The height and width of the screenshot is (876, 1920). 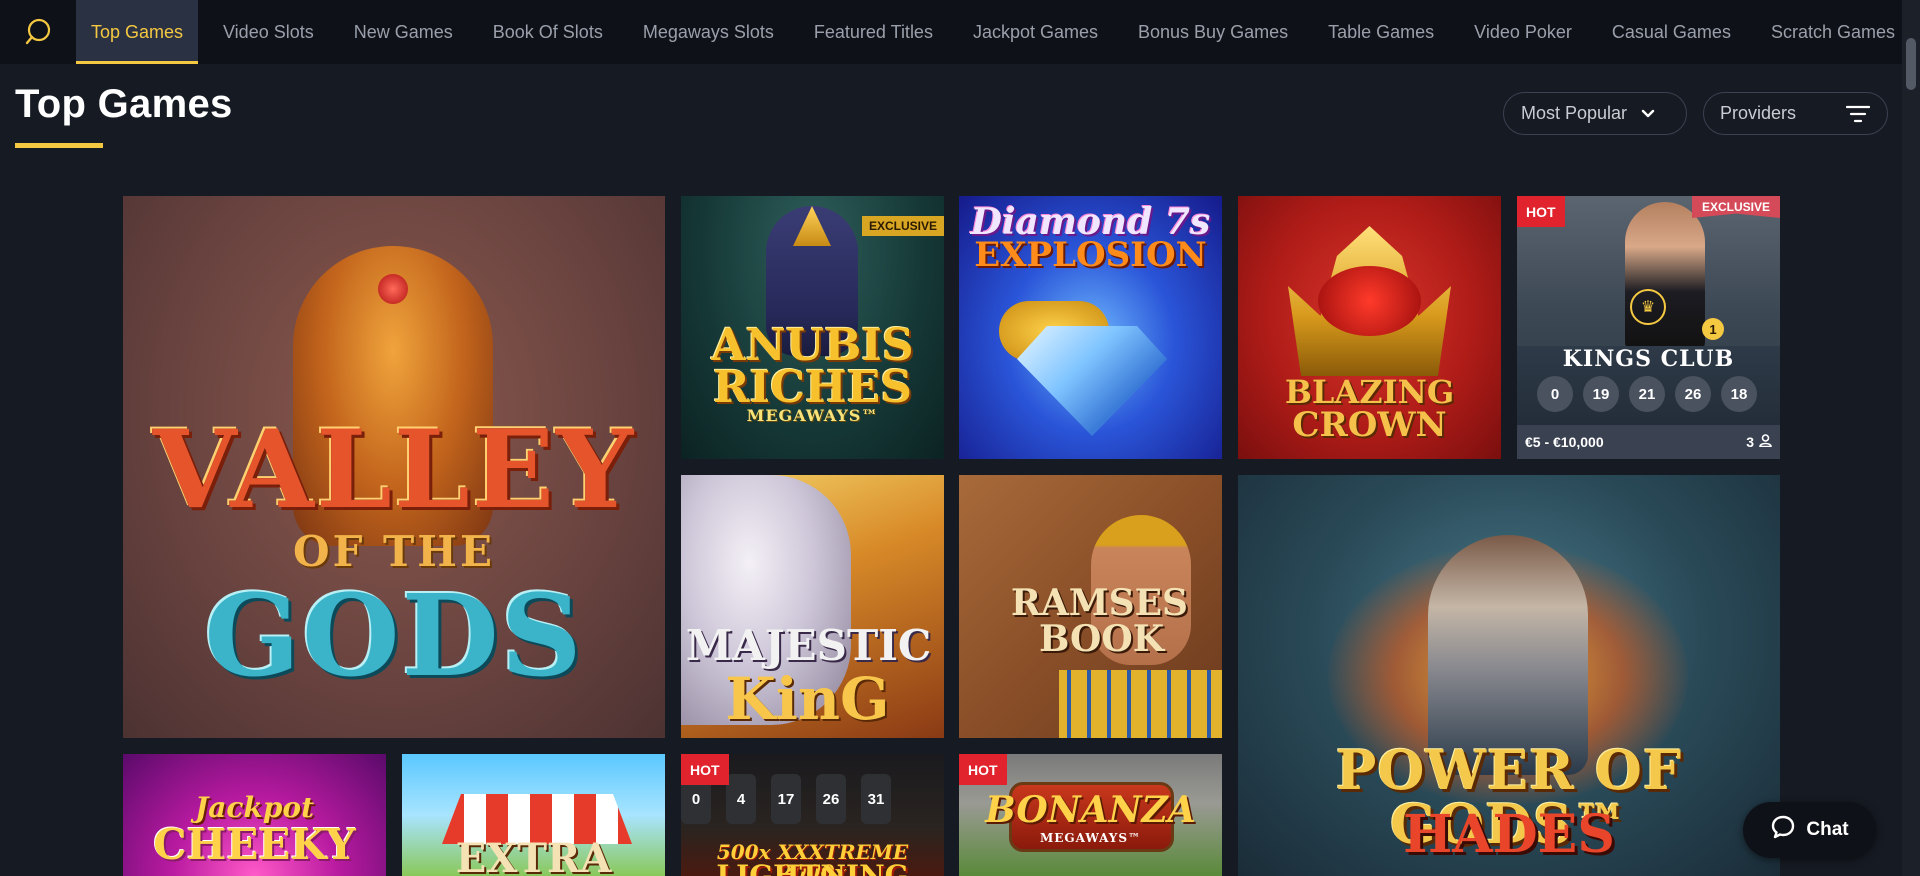 I want to click on game-tile-bonanza-megaways: HOT BONANZA MEGAWAYS™, so click(x=1090, y=815).